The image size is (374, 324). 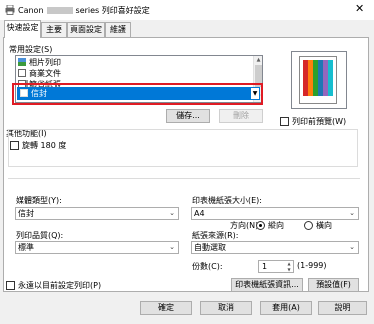 What do you see at coordinates (284, 121) in the screenshot?
I see `preview-checkbox` at bounding box center [284, 121].